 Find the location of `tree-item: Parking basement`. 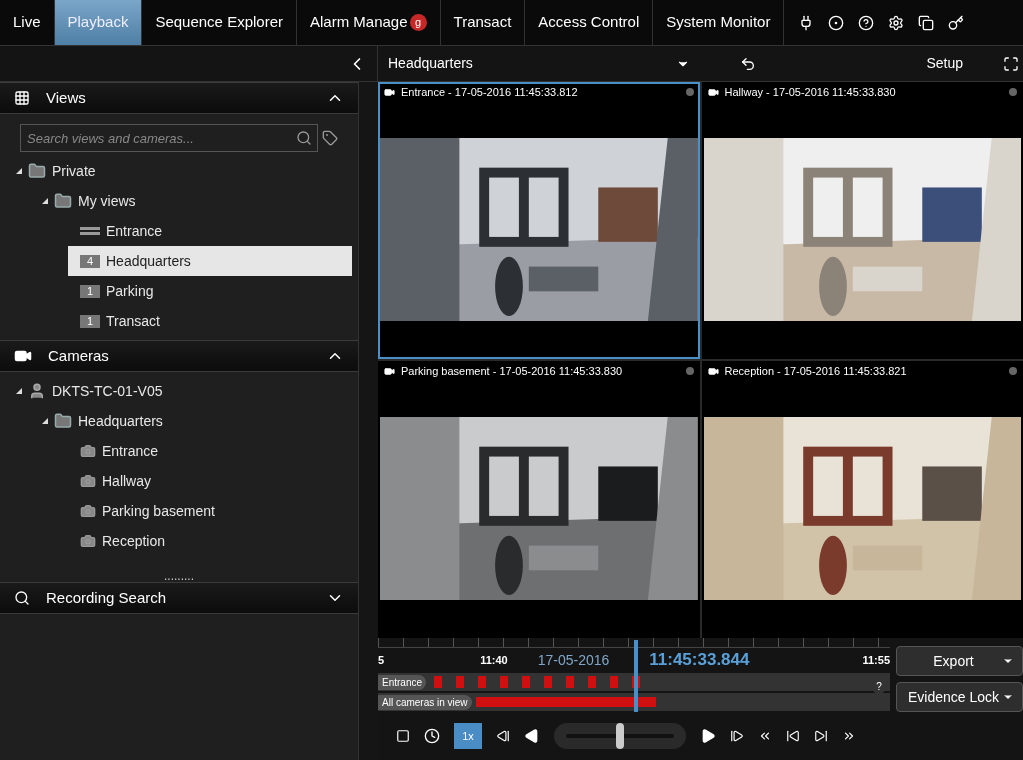

tree-item: Parking basement is located at coordinates (210, 511).